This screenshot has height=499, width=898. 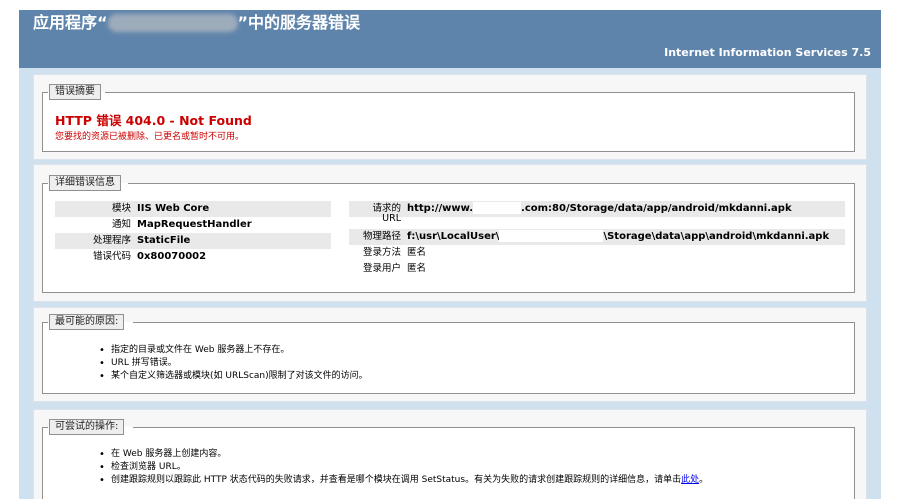 What do you see at coordinates (233, 376) in the screenshot?
I see `list-item: 某个自定义筛选器或模块(如 URLScan)限制了对该文件的访问。` at bounding box center [233, 376].